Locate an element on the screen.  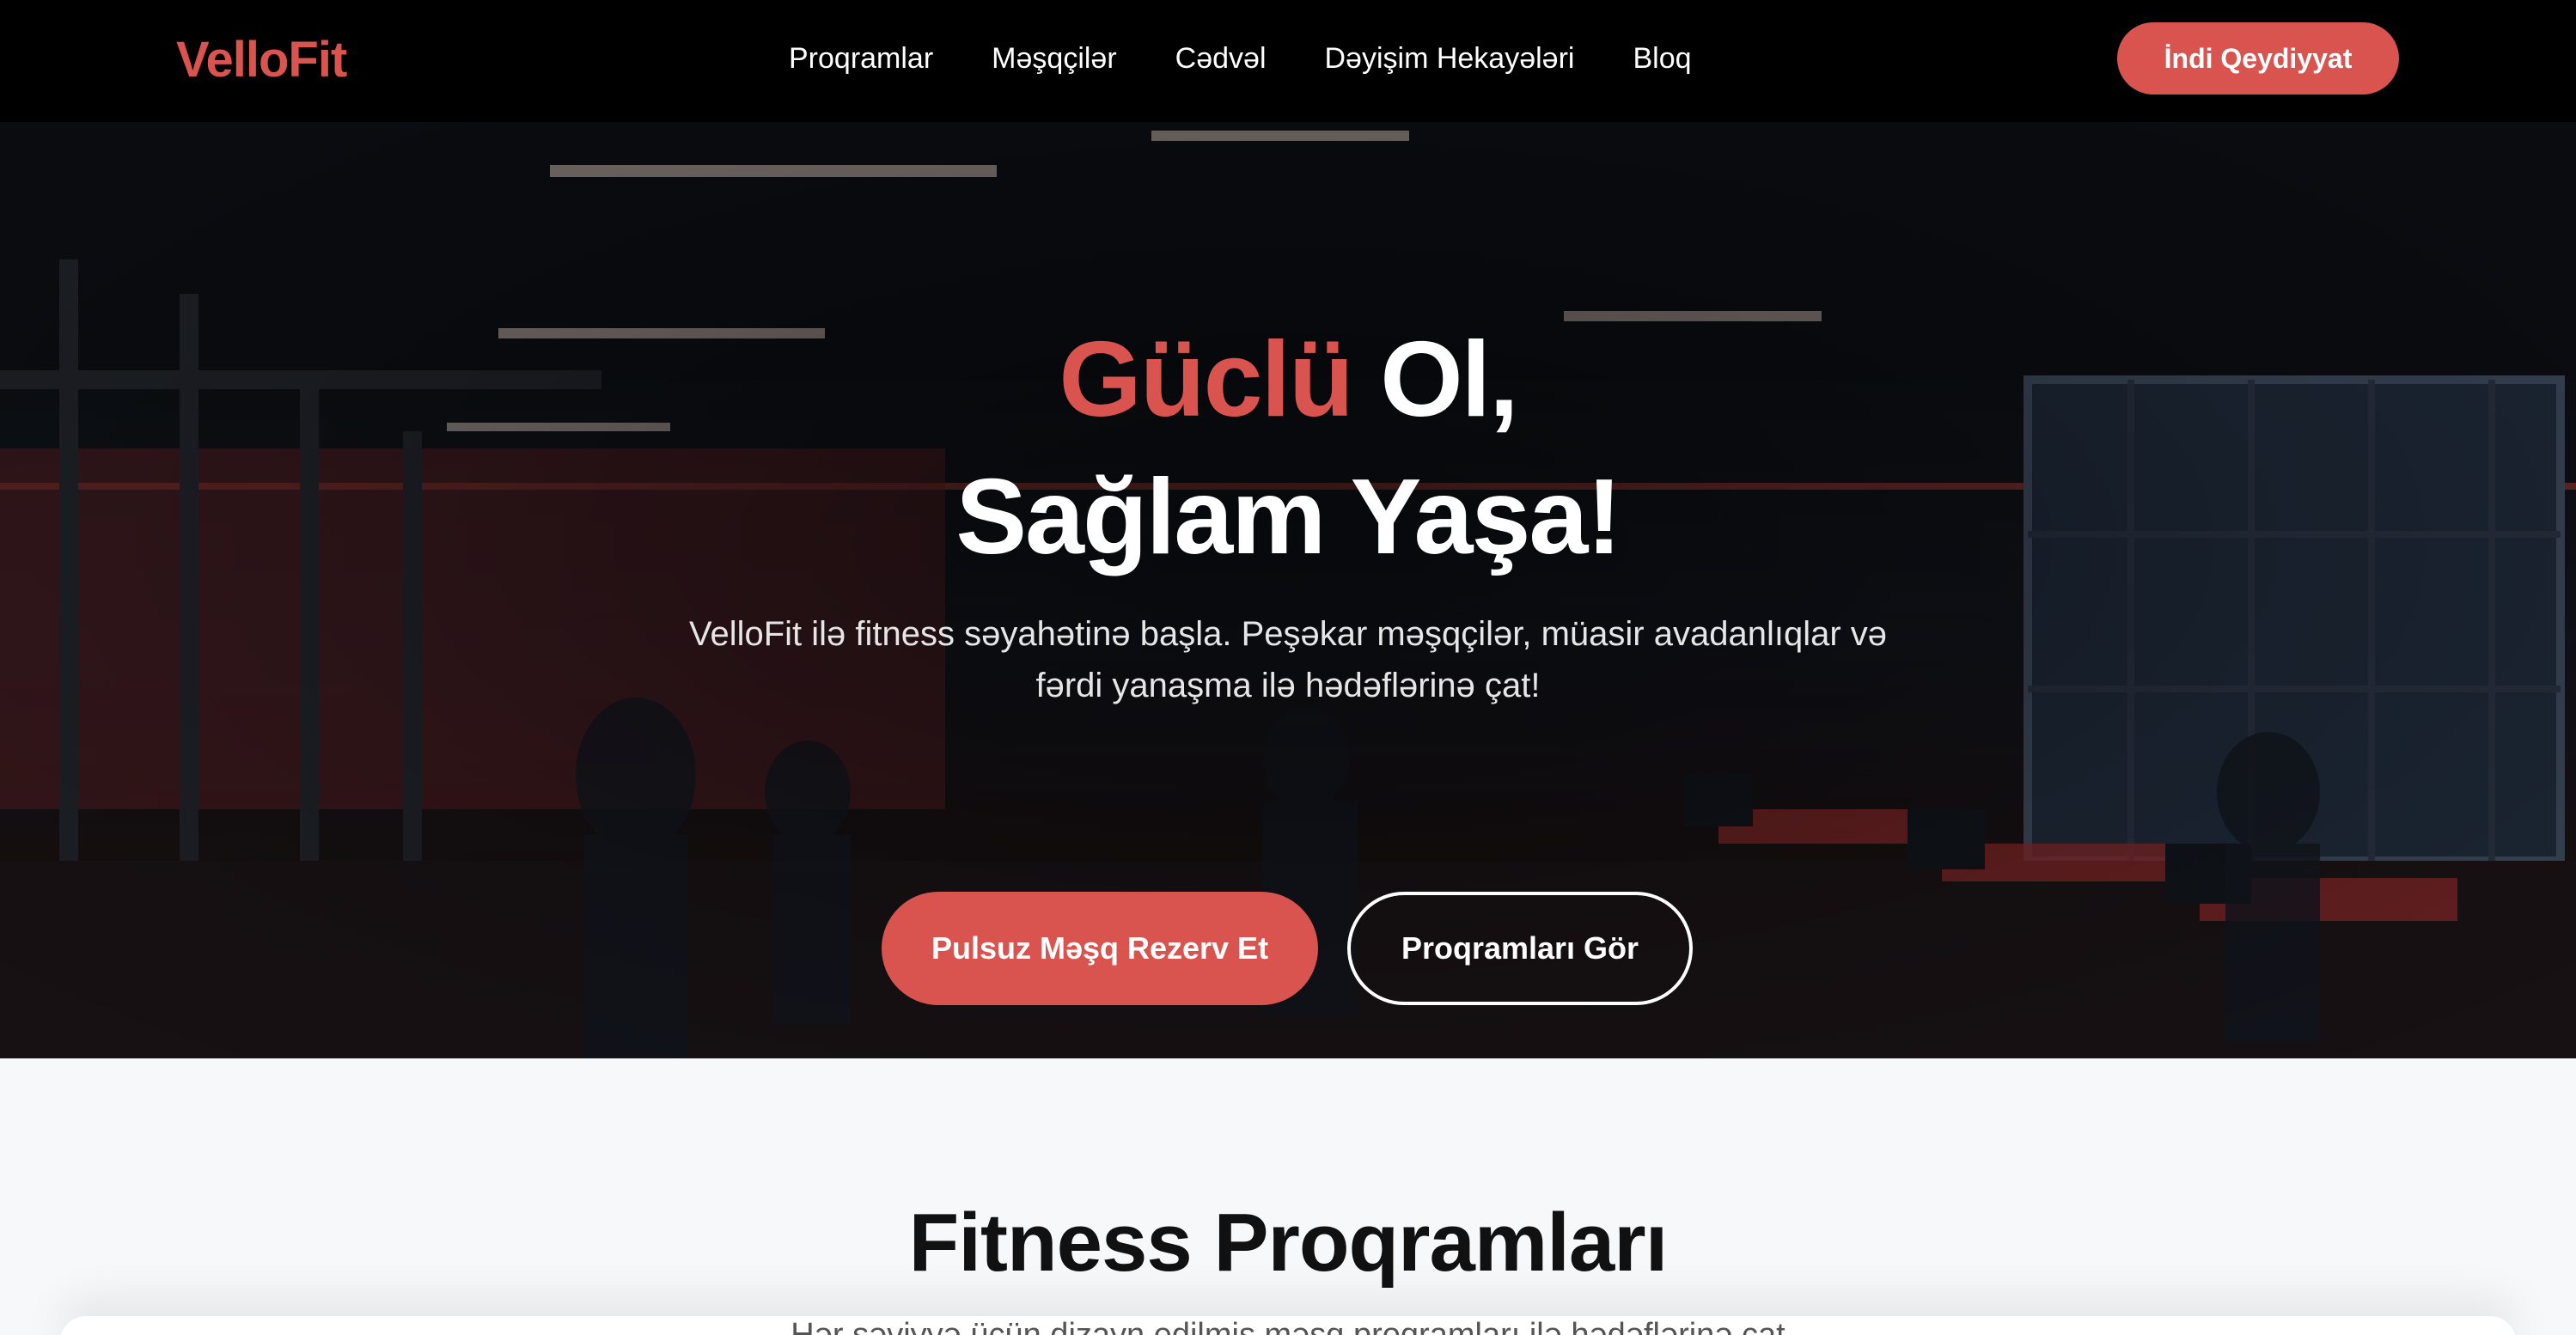
register-button: İndi Qeydiyyat is located at coordinates (2258, 58).